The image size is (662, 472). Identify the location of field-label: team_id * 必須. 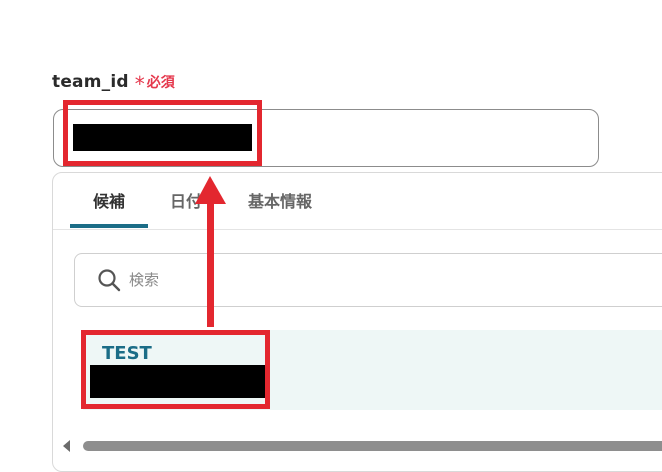
(113, 84).